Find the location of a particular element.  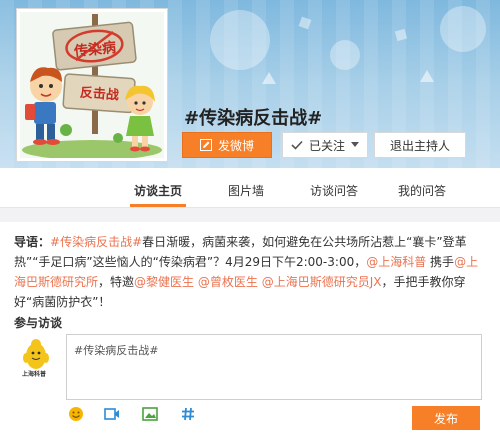

topic-tabs: 访谈主页 图片墙 访谈问答 我的问答 is located at coordinates (250, 188).